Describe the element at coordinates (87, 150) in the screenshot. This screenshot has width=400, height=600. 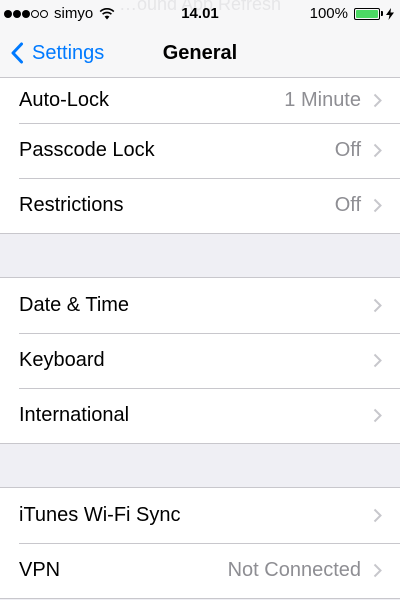
I see `row-label: Passcode Lock` at that location.